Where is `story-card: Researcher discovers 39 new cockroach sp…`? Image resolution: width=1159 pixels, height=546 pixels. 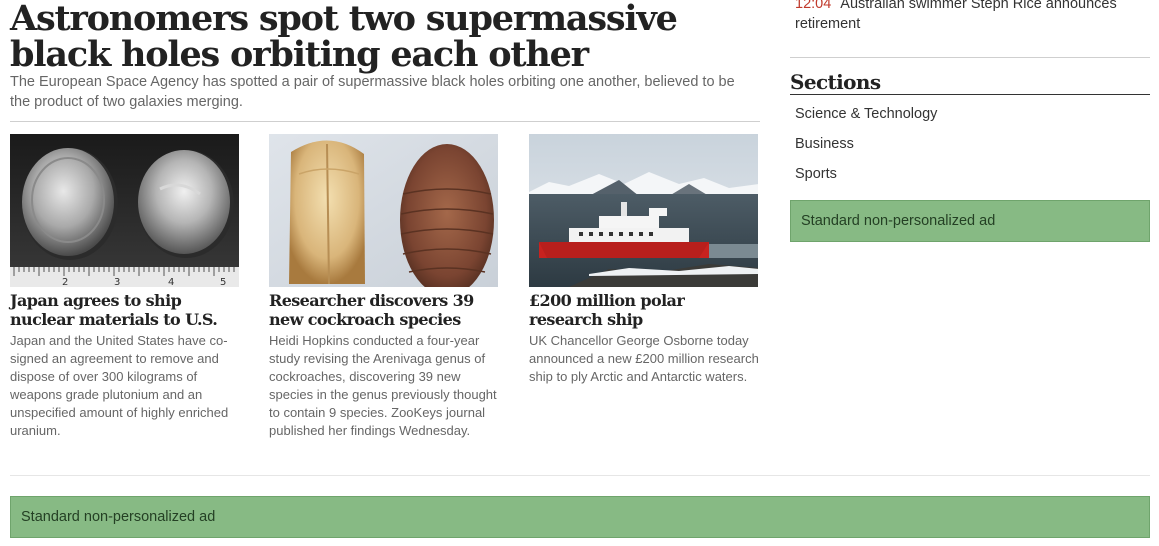
story-card: Researcher discovers 39 new cockroach sp… is located at coordinates (384, 287).